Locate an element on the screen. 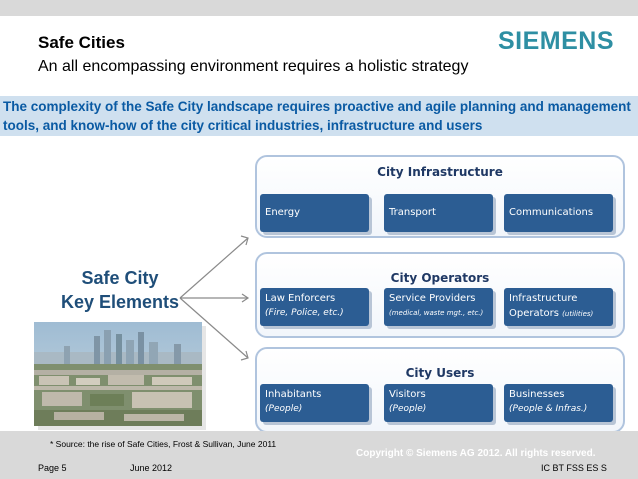  card-label: Infrastructure is located at coordinates (543, 298).